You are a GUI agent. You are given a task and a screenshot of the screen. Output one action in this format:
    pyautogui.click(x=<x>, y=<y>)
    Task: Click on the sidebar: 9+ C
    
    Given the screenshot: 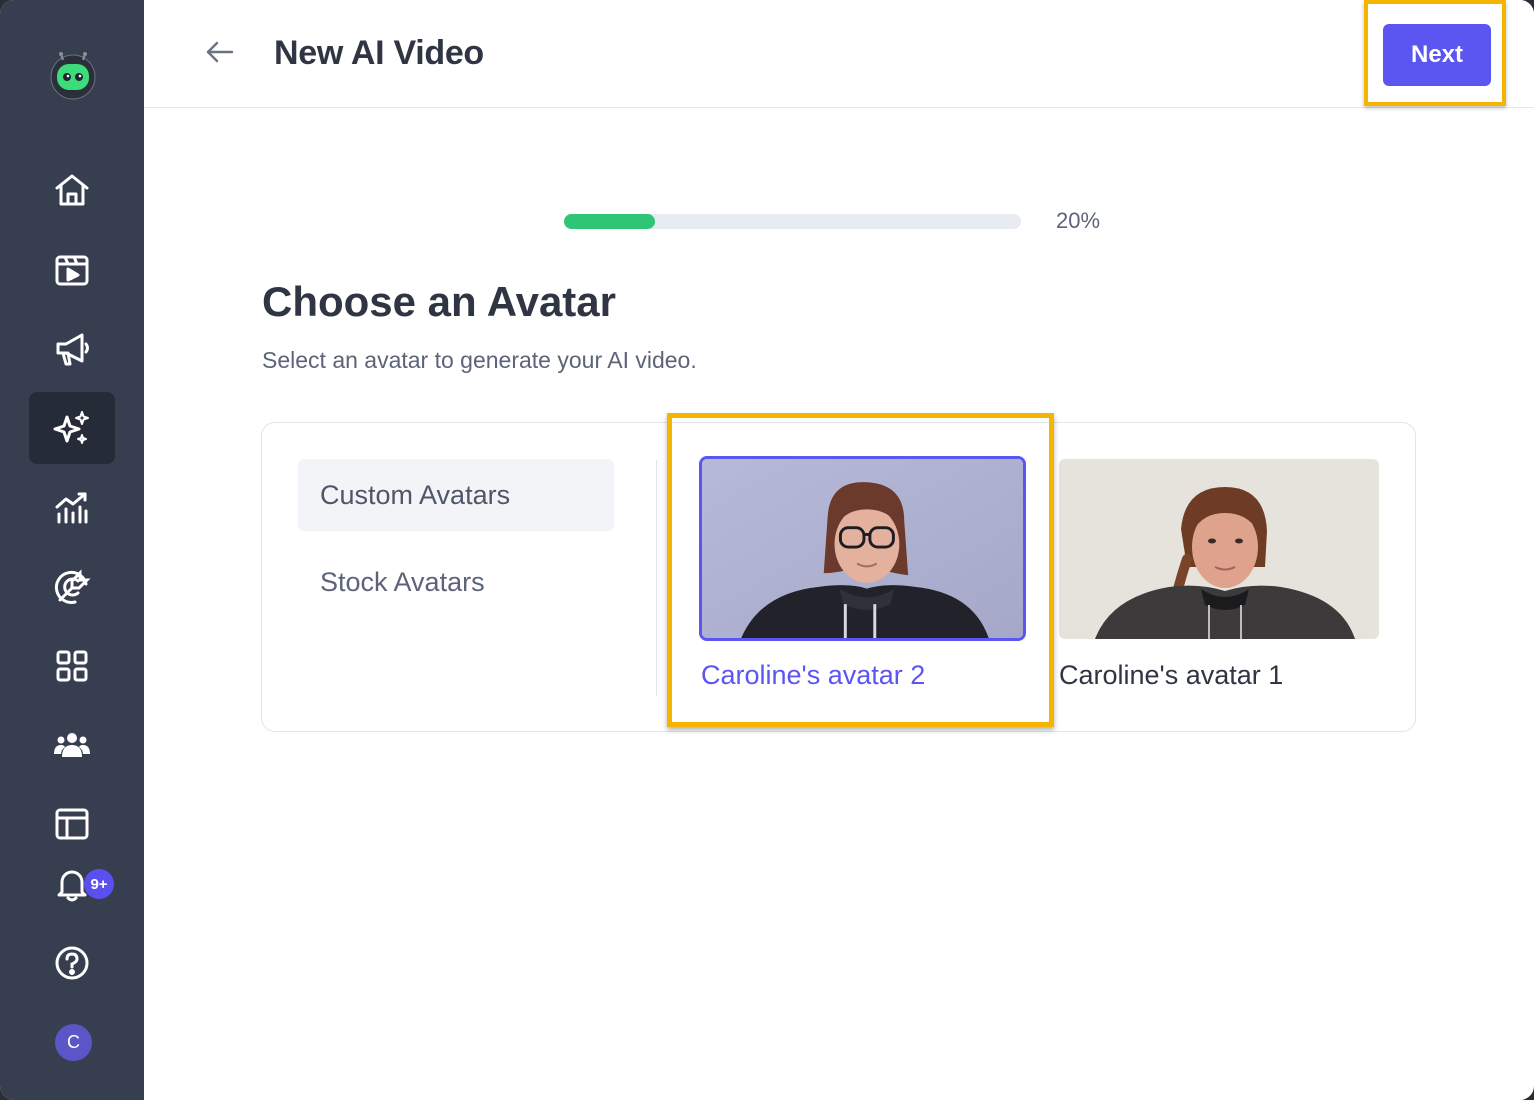 What is the action you would take?
    pyautogui.click(x=72, y=550)
    